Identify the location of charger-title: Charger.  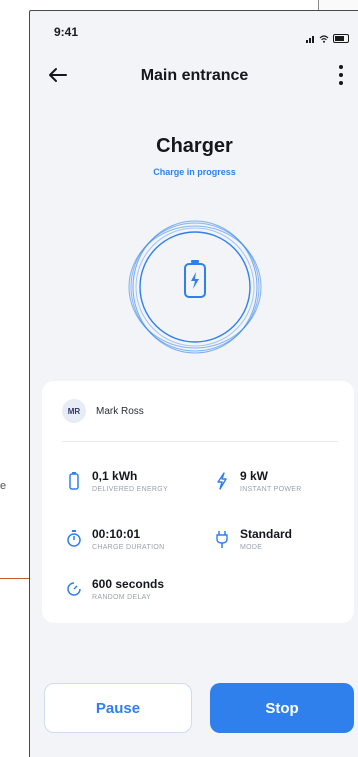
(194, 146).